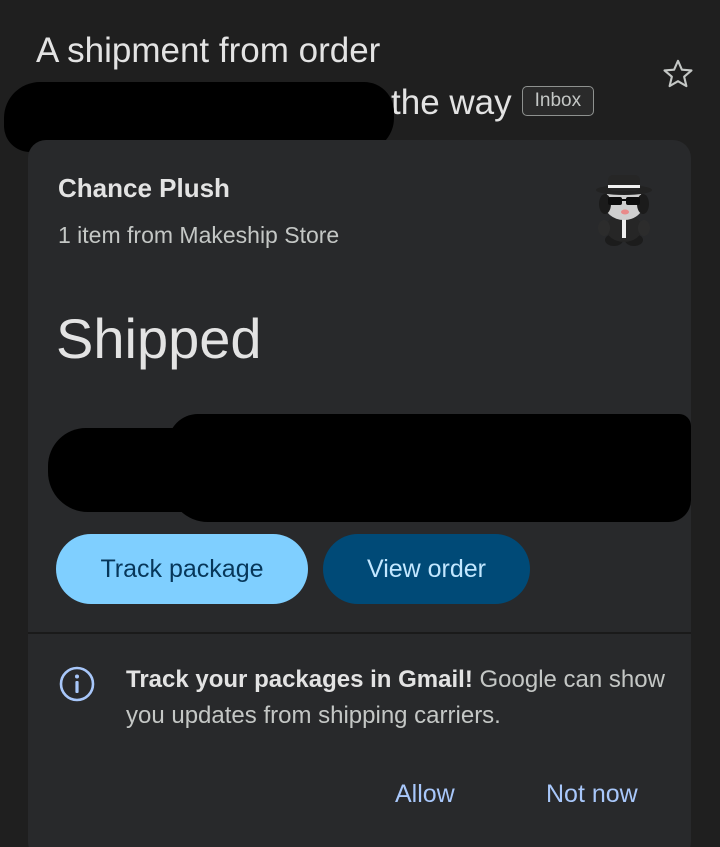 This screenshot has height=847, width=720. I want to click on product-subtitle: 1 item from Makeship Store, so click(199, 235).